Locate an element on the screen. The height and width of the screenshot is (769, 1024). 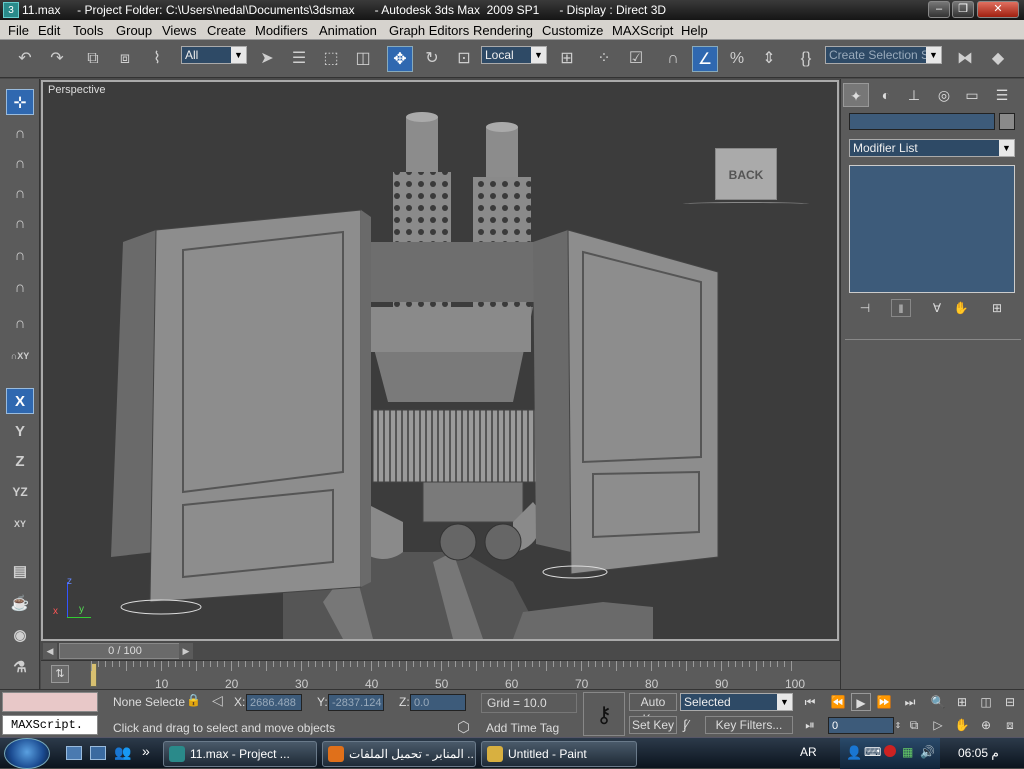
messenger-icon: 👥 is located at coordinates (122, 752).